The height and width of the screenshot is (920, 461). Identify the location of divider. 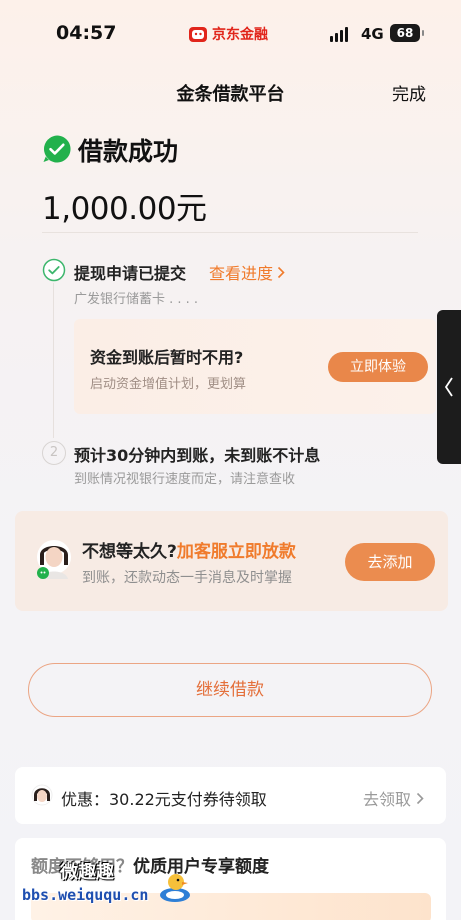
(230, 232).